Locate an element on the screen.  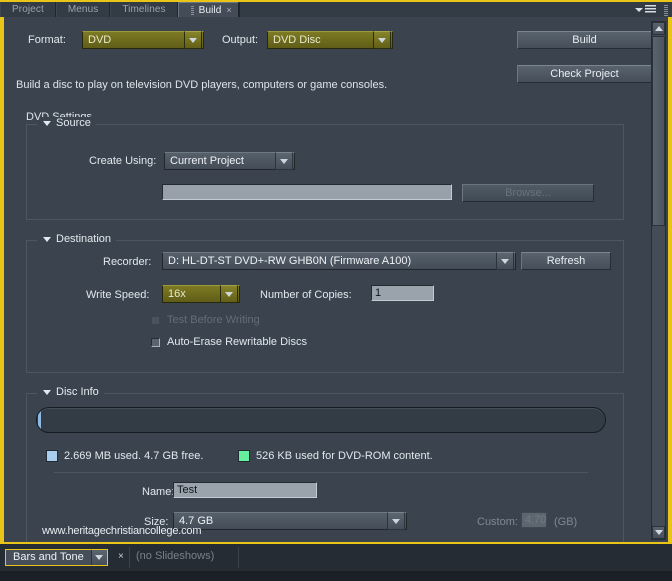
disc-used-text: 2.669 MB used. 4.7 GB free. is located at coordinates (134, 456).